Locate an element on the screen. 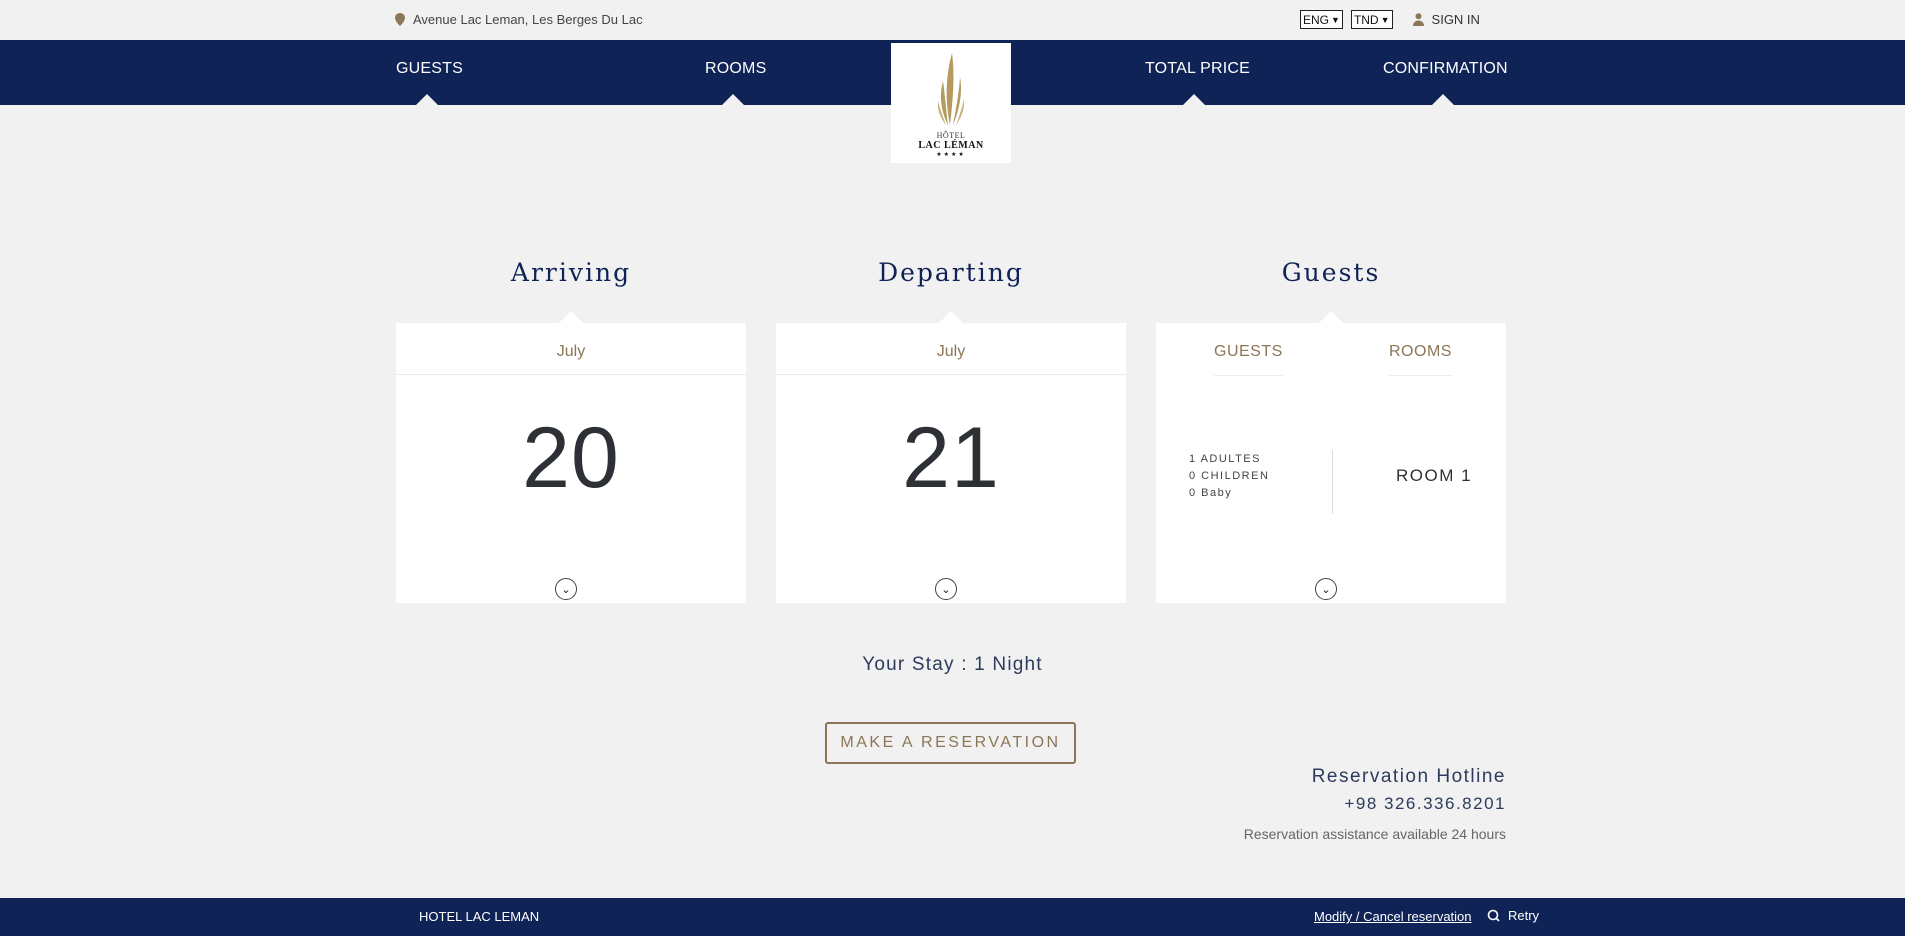  sign-in-link: SIGN IN is located at coordinates (1446, 19).